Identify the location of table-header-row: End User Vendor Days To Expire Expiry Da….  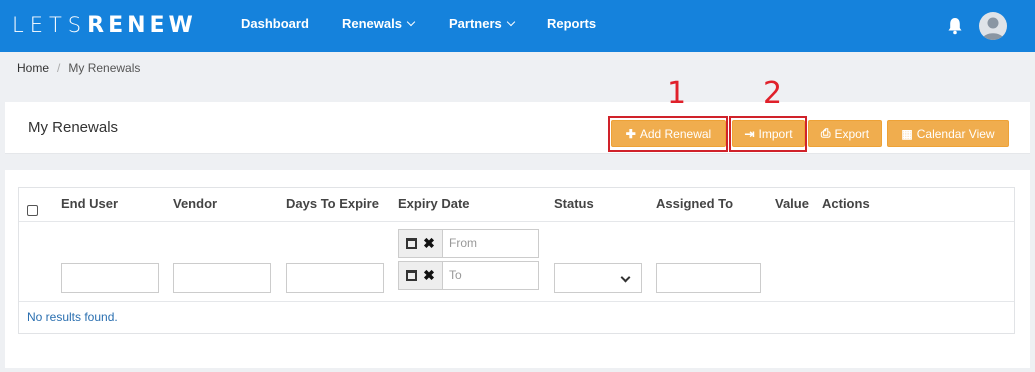
(516, 205).